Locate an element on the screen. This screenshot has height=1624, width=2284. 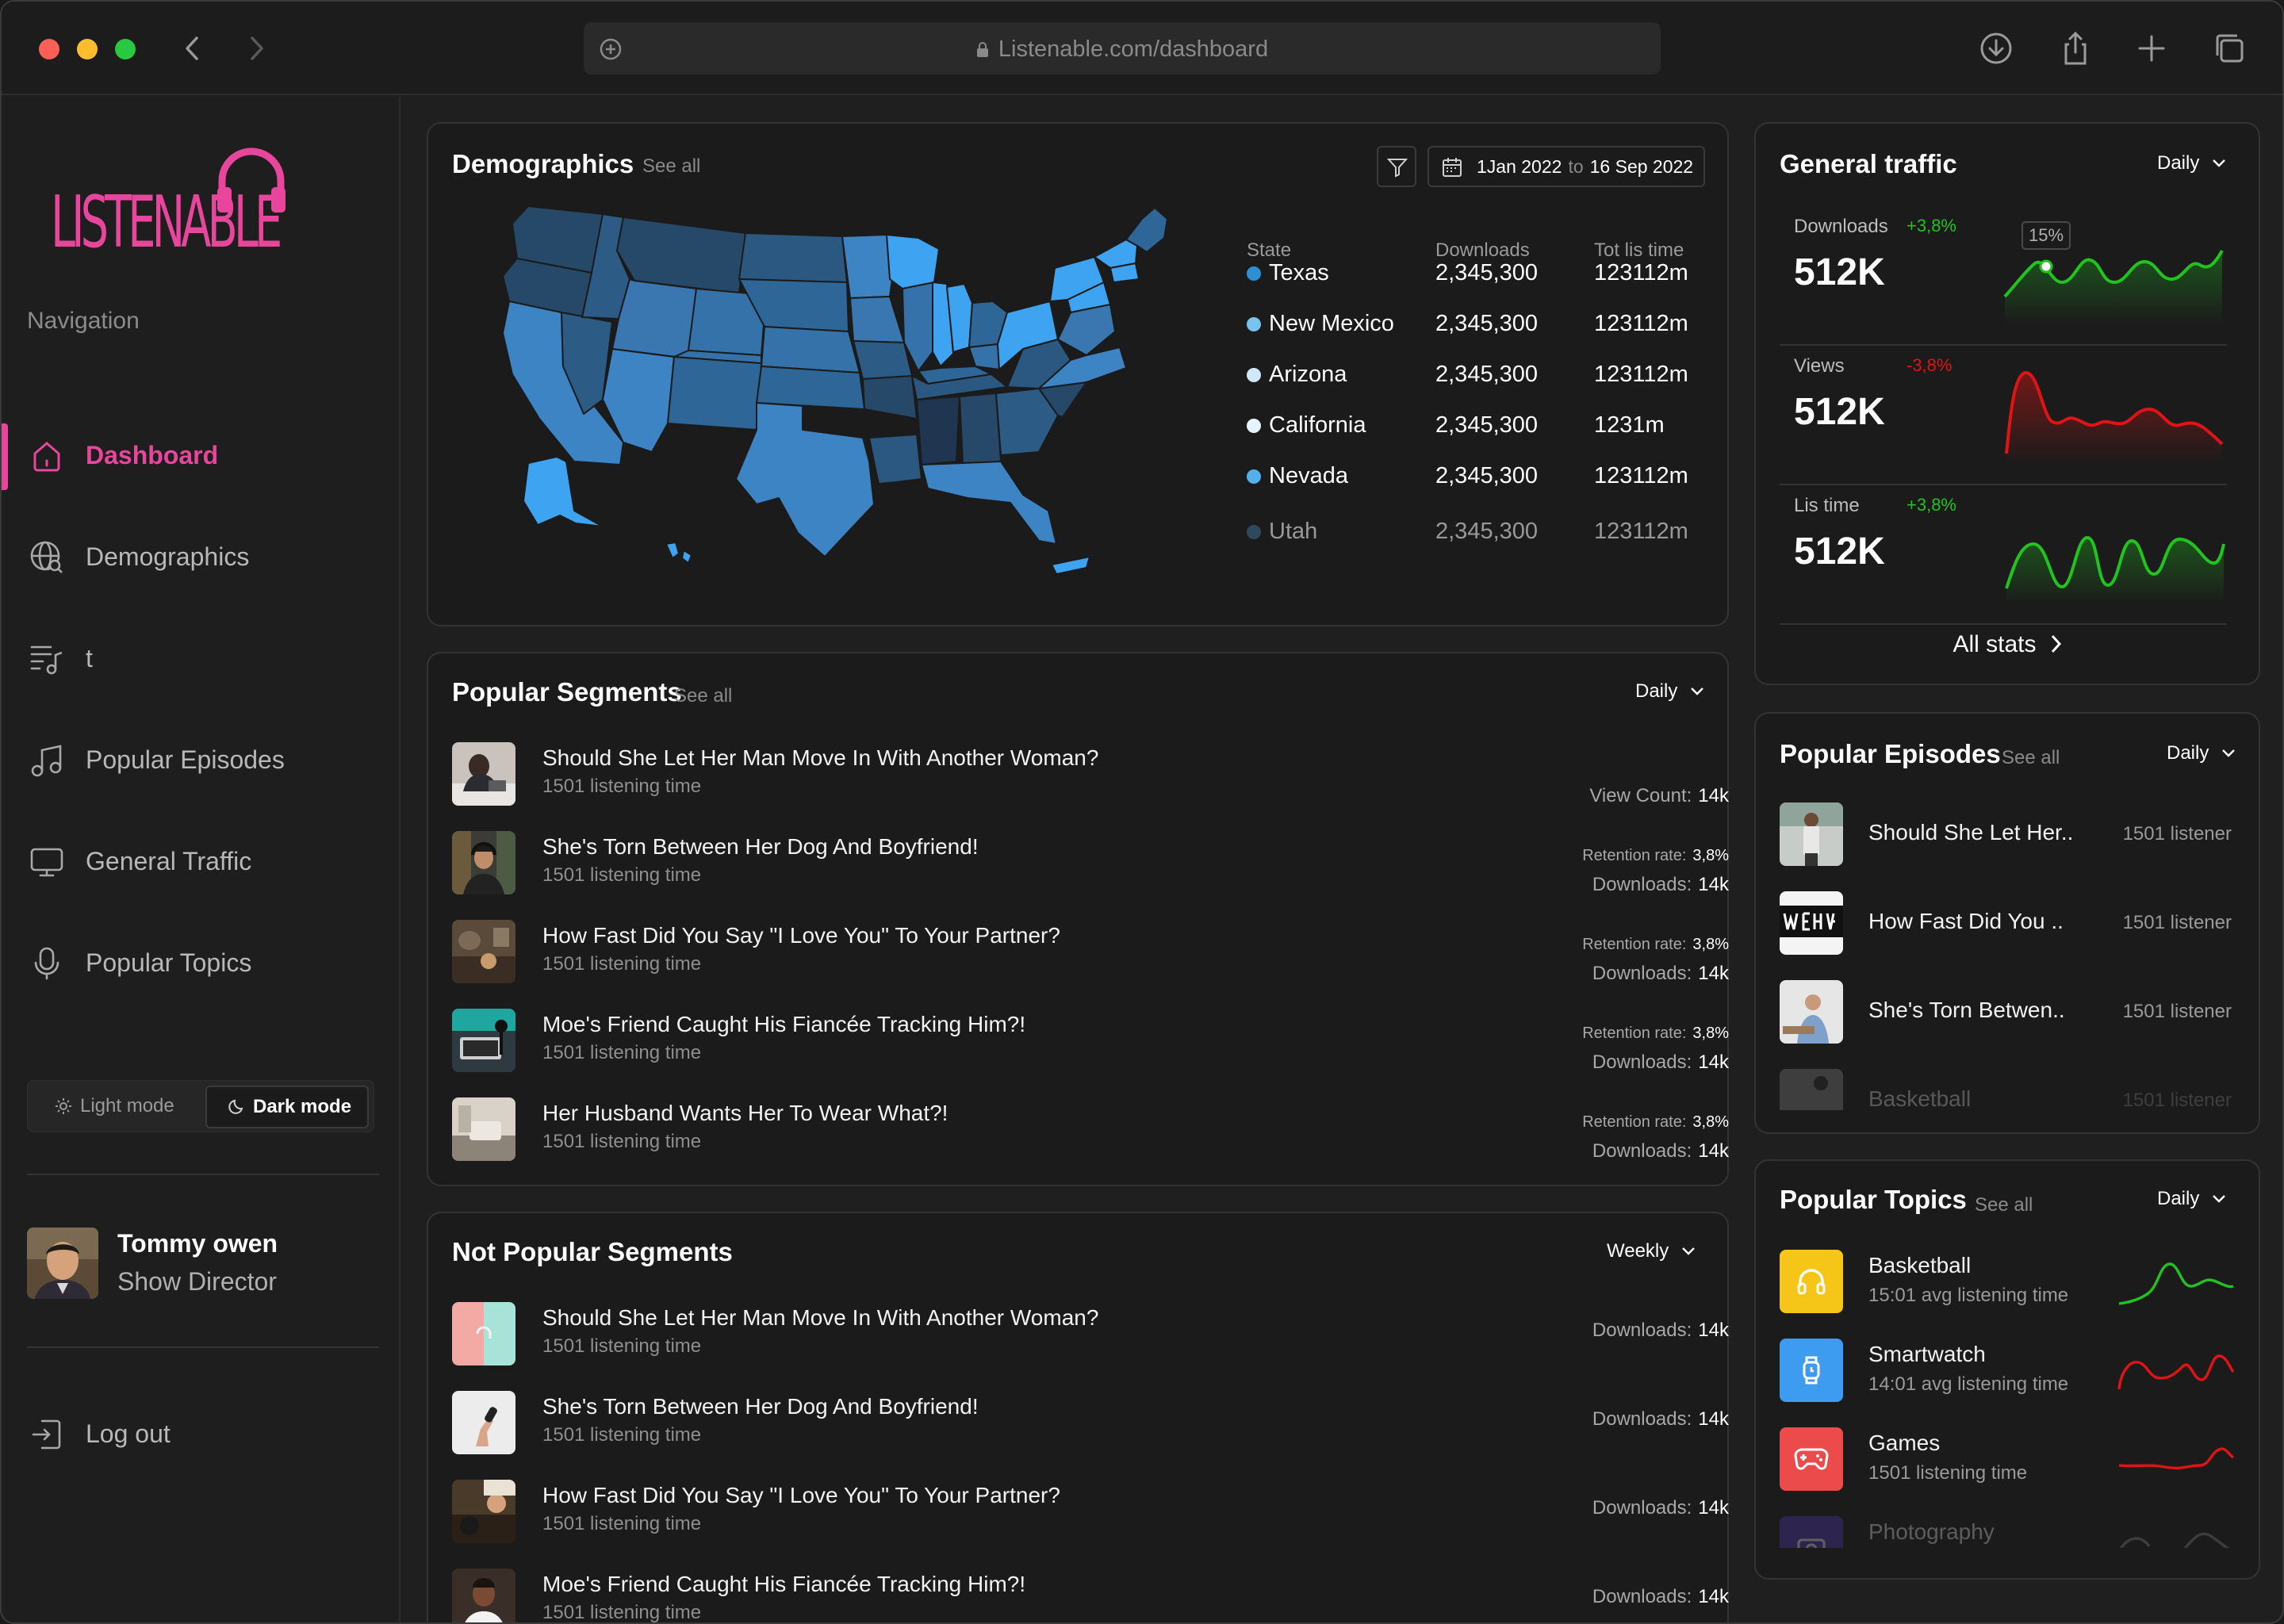
table-row: Utah 2,345,300 123112m is located at coordinates (1077, 544).